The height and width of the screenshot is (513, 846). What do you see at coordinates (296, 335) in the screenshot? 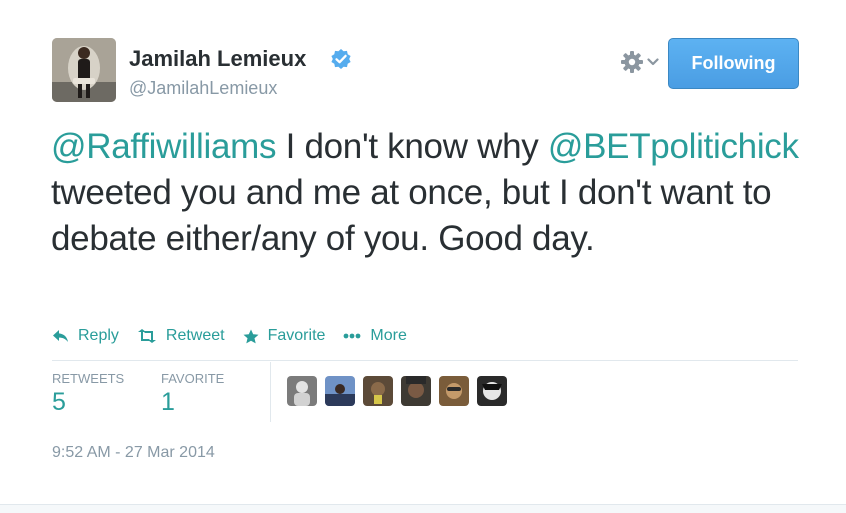
I see `favorite-label: Favorite` at bounding box center [296, 335].